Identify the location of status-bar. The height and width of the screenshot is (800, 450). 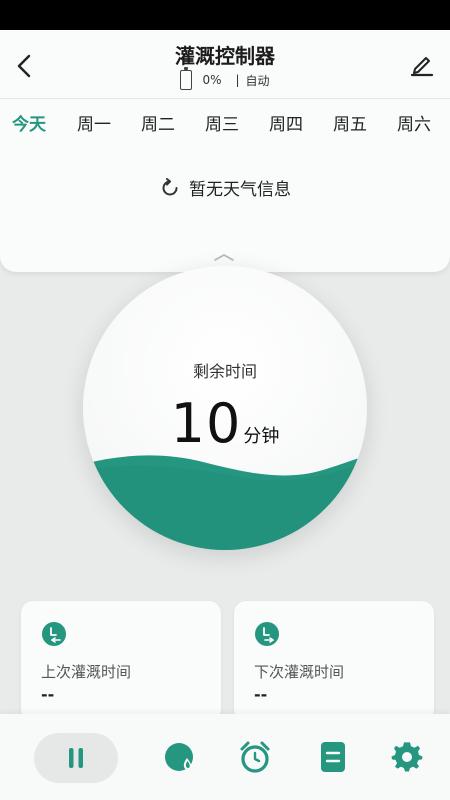
(225, 15).